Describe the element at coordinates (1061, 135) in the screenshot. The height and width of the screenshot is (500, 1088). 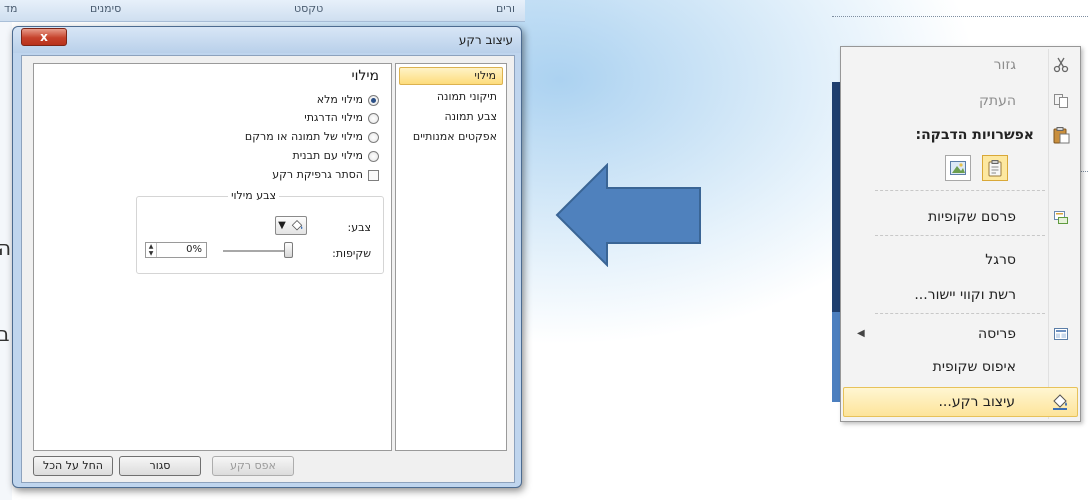
I see `clipboard-icon` at that location.